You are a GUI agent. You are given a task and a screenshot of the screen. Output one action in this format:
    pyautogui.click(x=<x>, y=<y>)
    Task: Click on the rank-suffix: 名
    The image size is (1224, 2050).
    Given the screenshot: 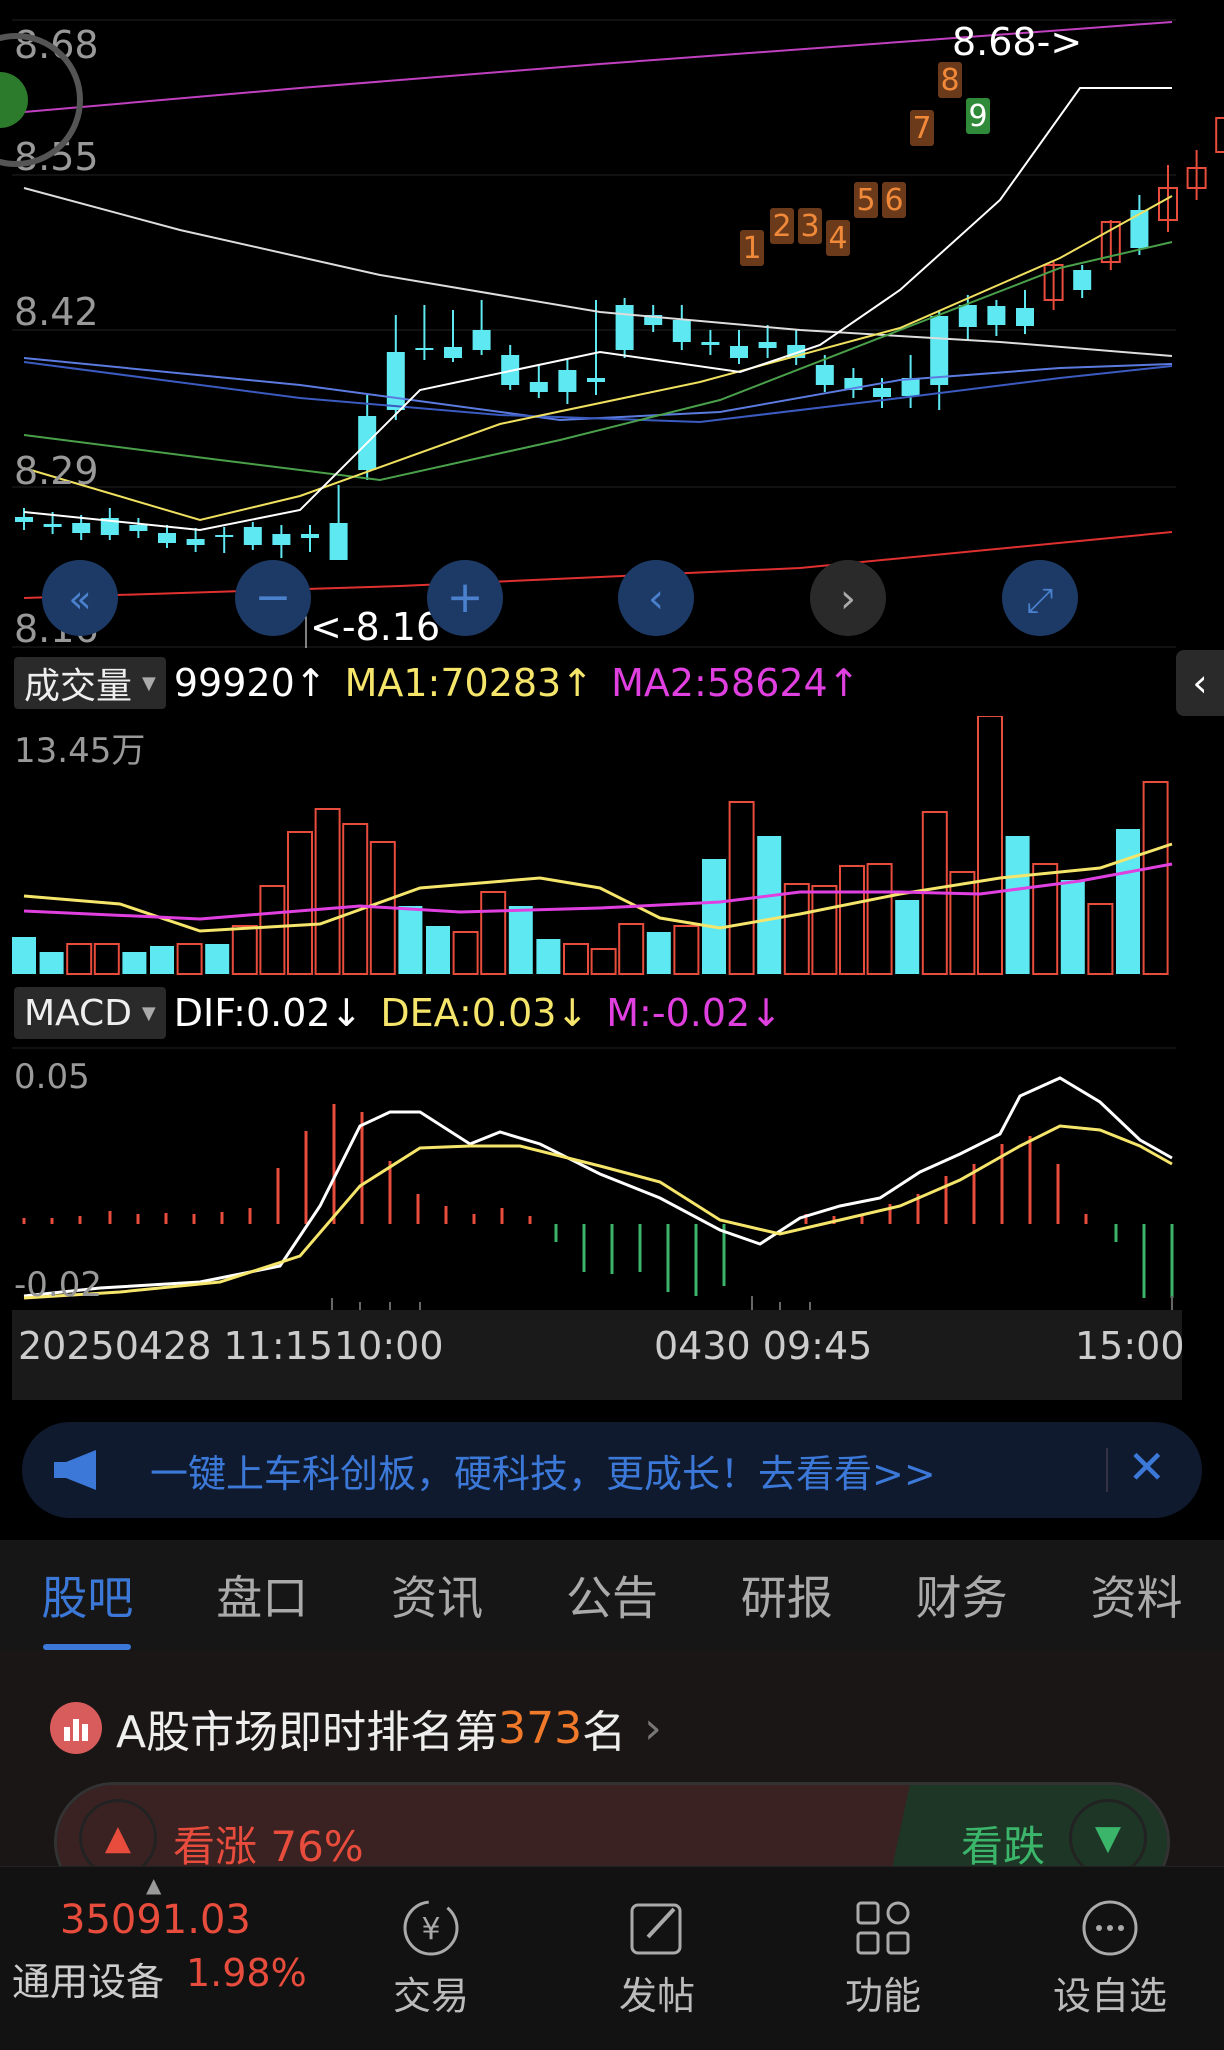 What is the action you would take?
    pyautogui.click(x=604, y=1732)
    